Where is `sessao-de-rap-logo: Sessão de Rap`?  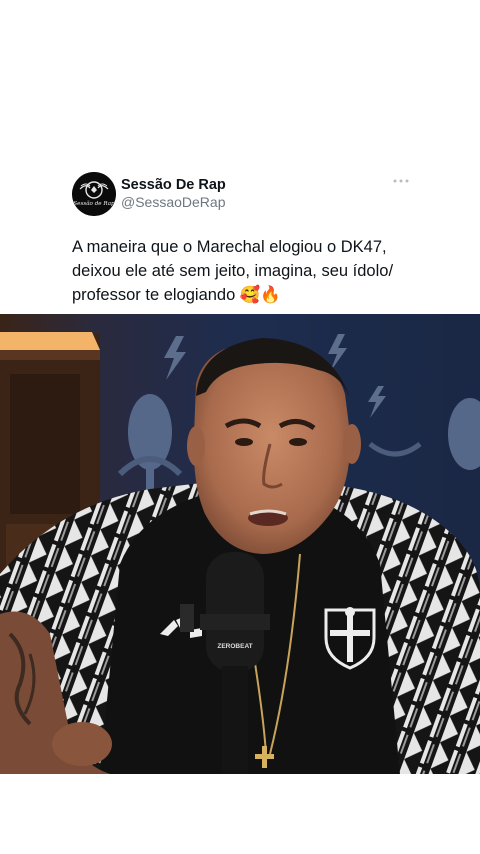 sessao-de-rap-logo: Sessão de Rap is located at coordinates (94, 194).